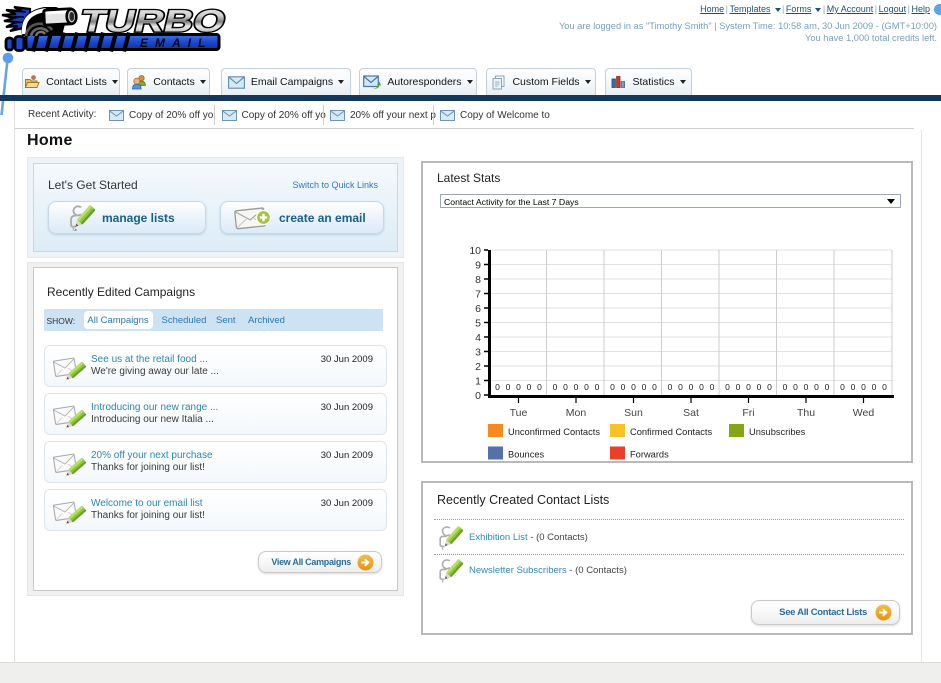 The height and width of the screenshot is (683, 941). What do you see at coordinates (478, 382) in the screenshot?
I see `svg-text: 1` at bounding box center [478, 382].